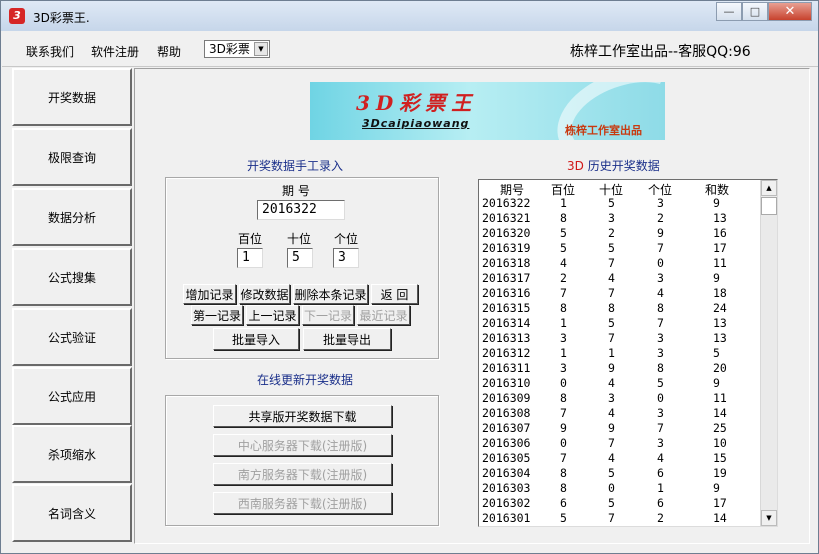 The image size is (819, 554). I want to click on table-cell: 2016302, so click(506, 503).